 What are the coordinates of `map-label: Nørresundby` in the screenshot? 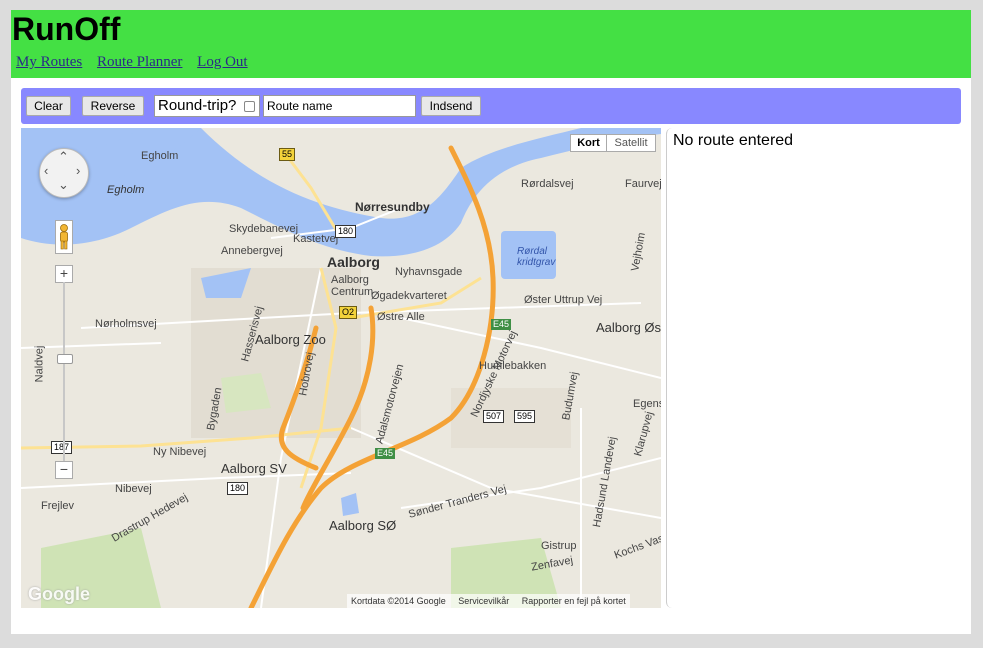 It's located at (392, 207).